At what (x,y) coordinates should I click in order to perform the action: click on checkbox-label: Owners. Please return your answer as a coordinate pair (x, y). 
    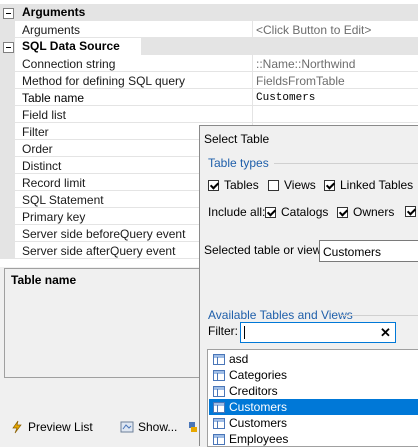
    Looking at the image, I should click on (374, 212).